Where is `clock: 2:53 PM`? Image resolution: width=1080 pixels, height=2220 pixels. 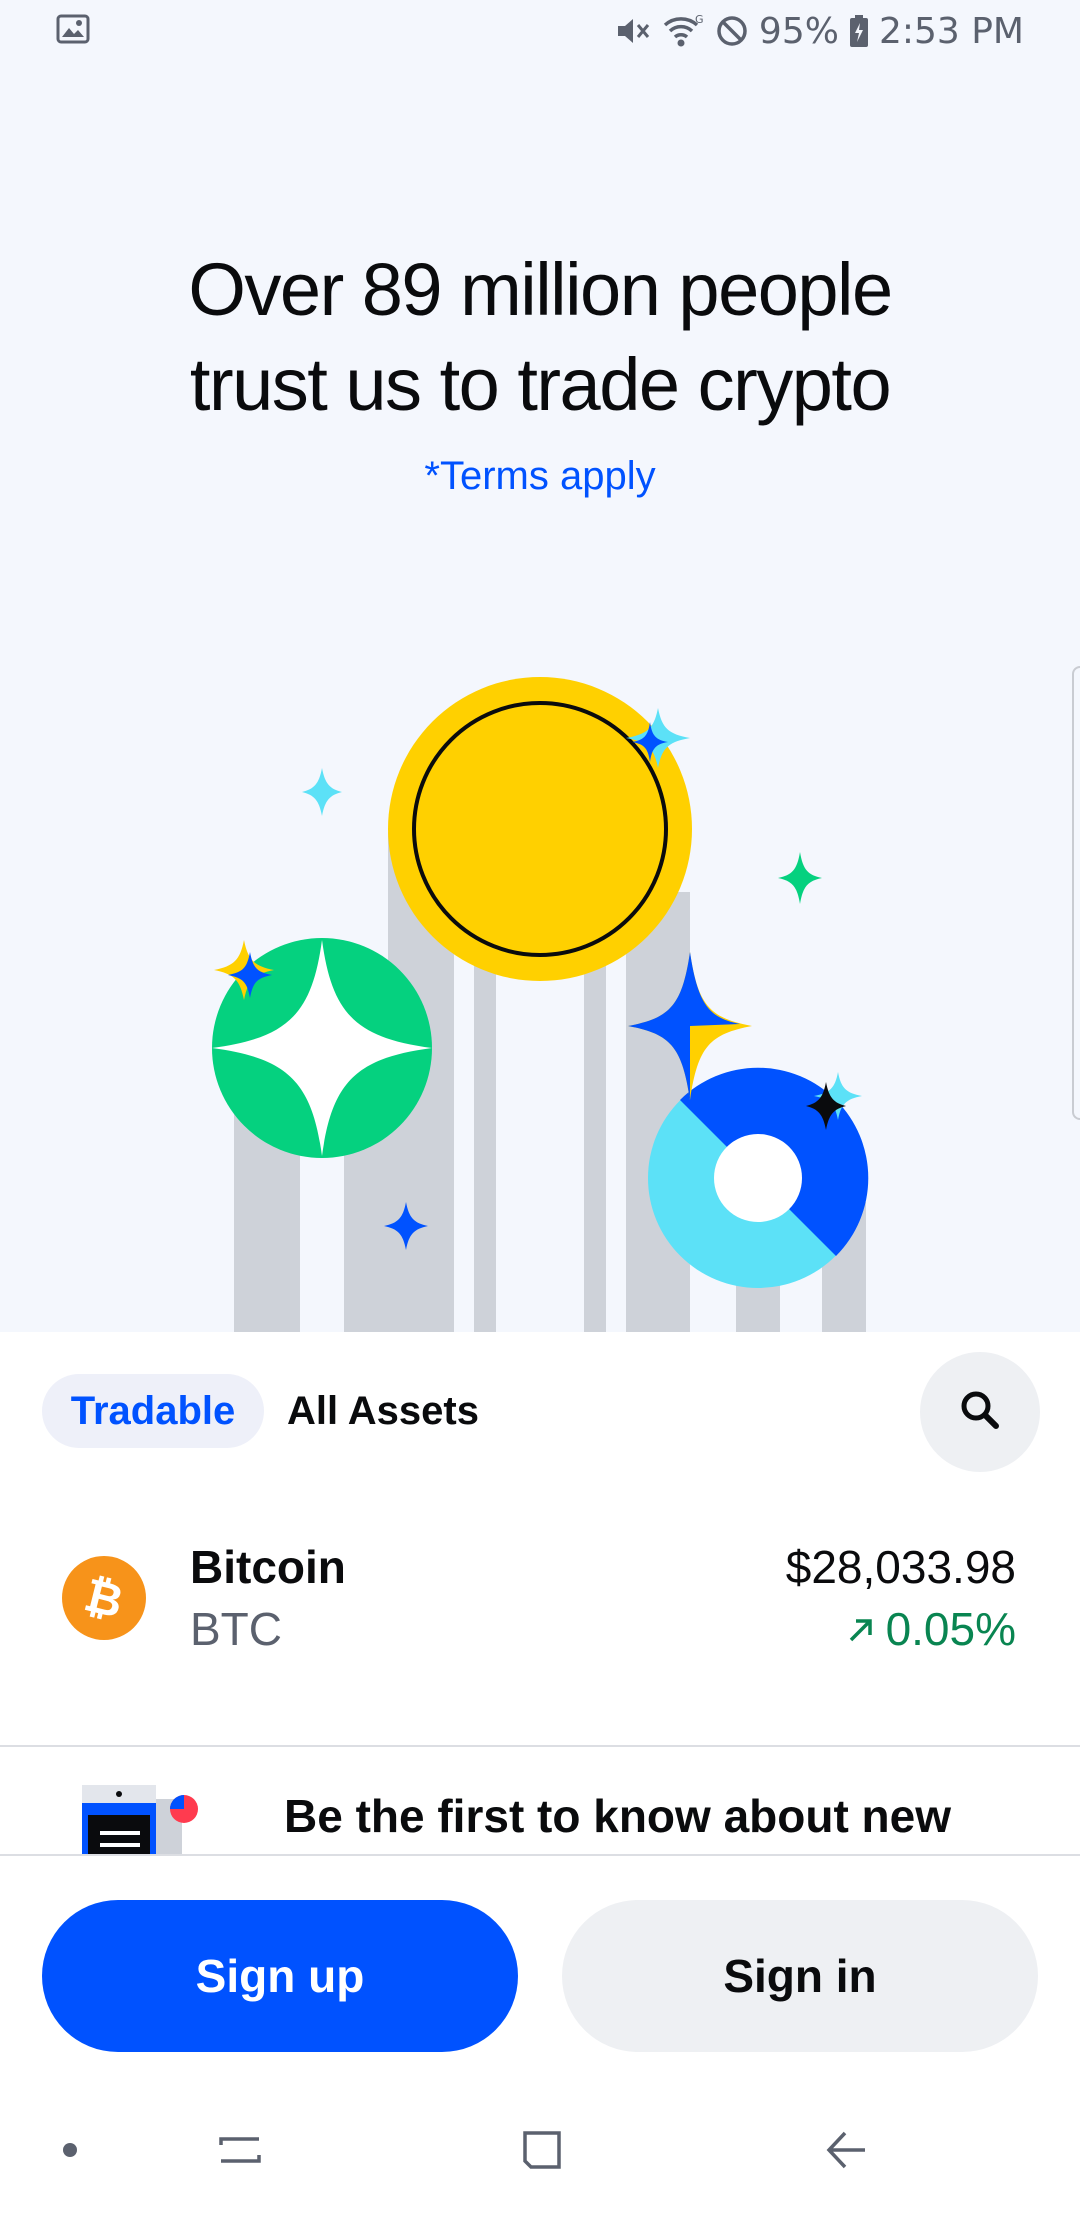 clock: 2:53 PM is located at coordinates (951, 31).